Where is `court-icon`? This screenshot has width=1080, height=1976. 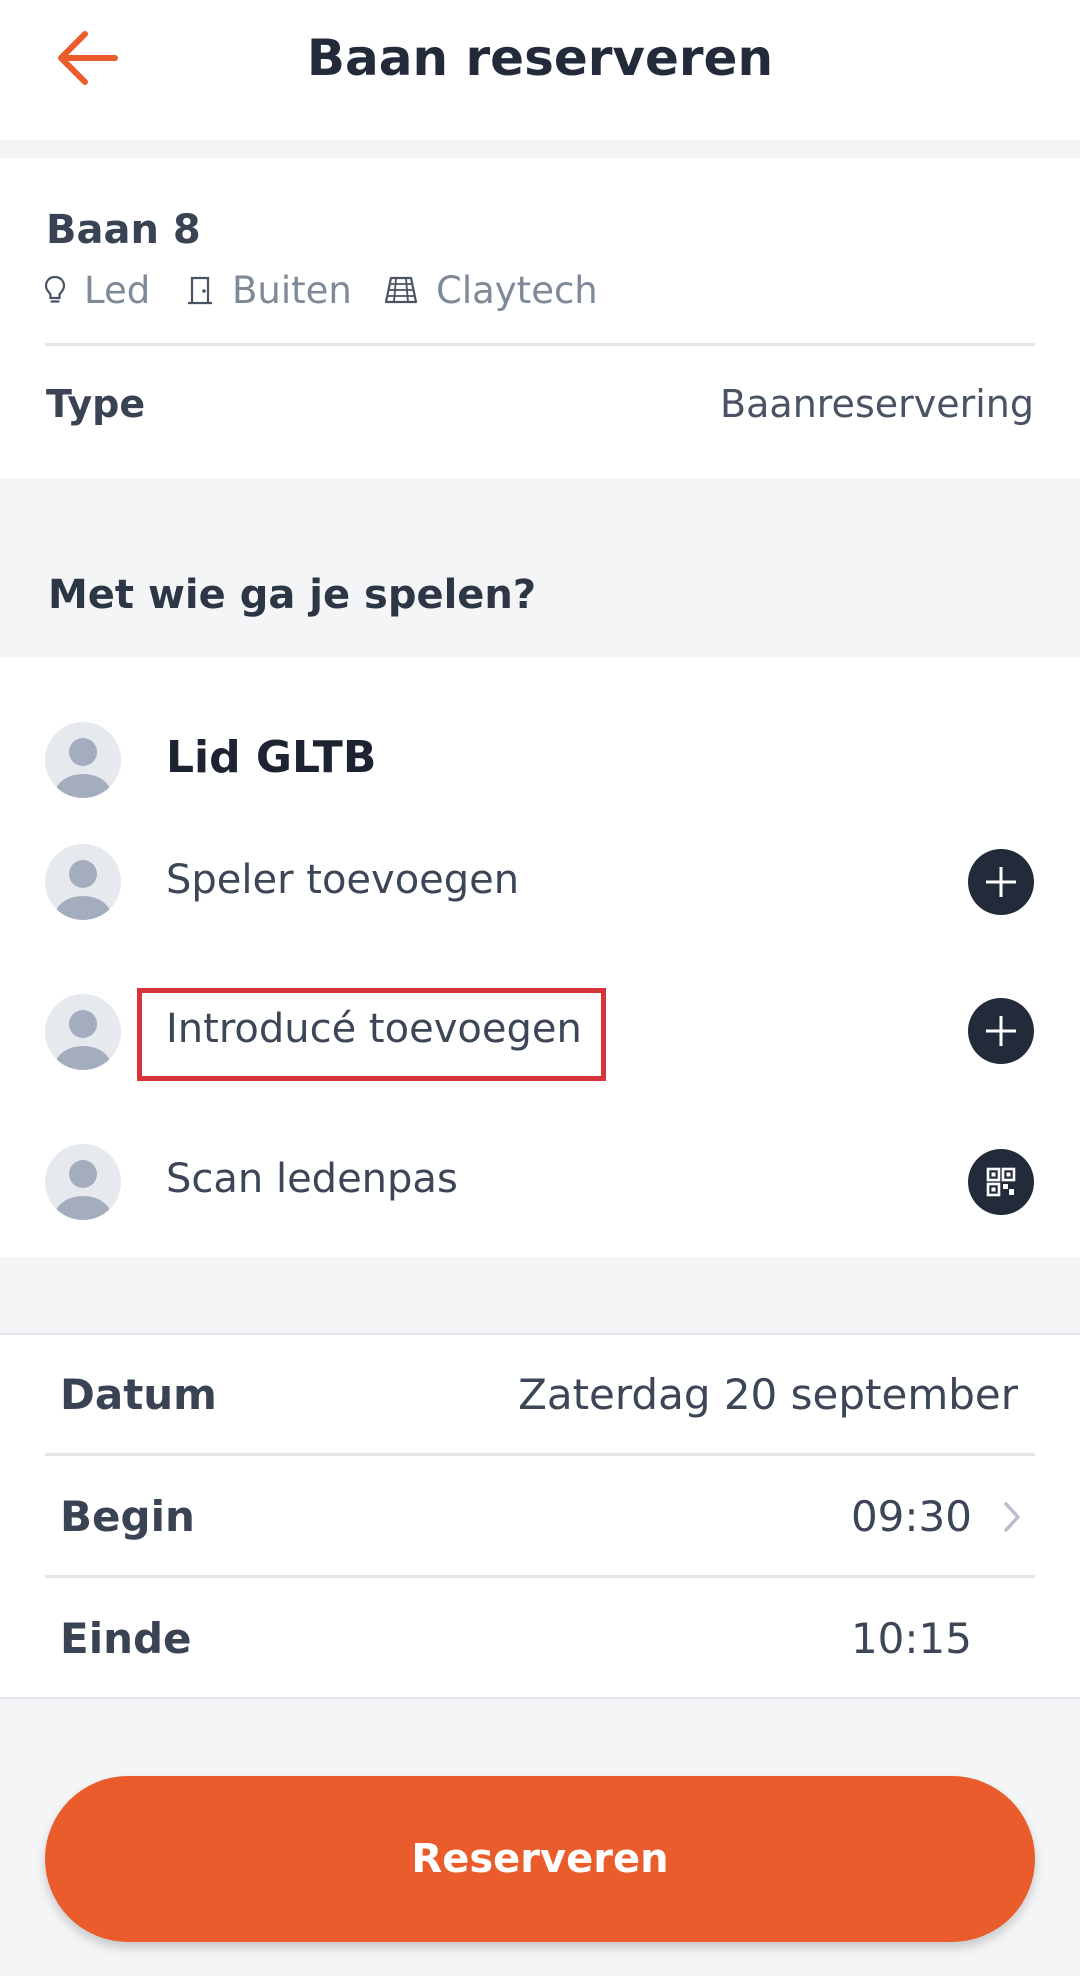
court-icon is located at coordinates (401, 290).